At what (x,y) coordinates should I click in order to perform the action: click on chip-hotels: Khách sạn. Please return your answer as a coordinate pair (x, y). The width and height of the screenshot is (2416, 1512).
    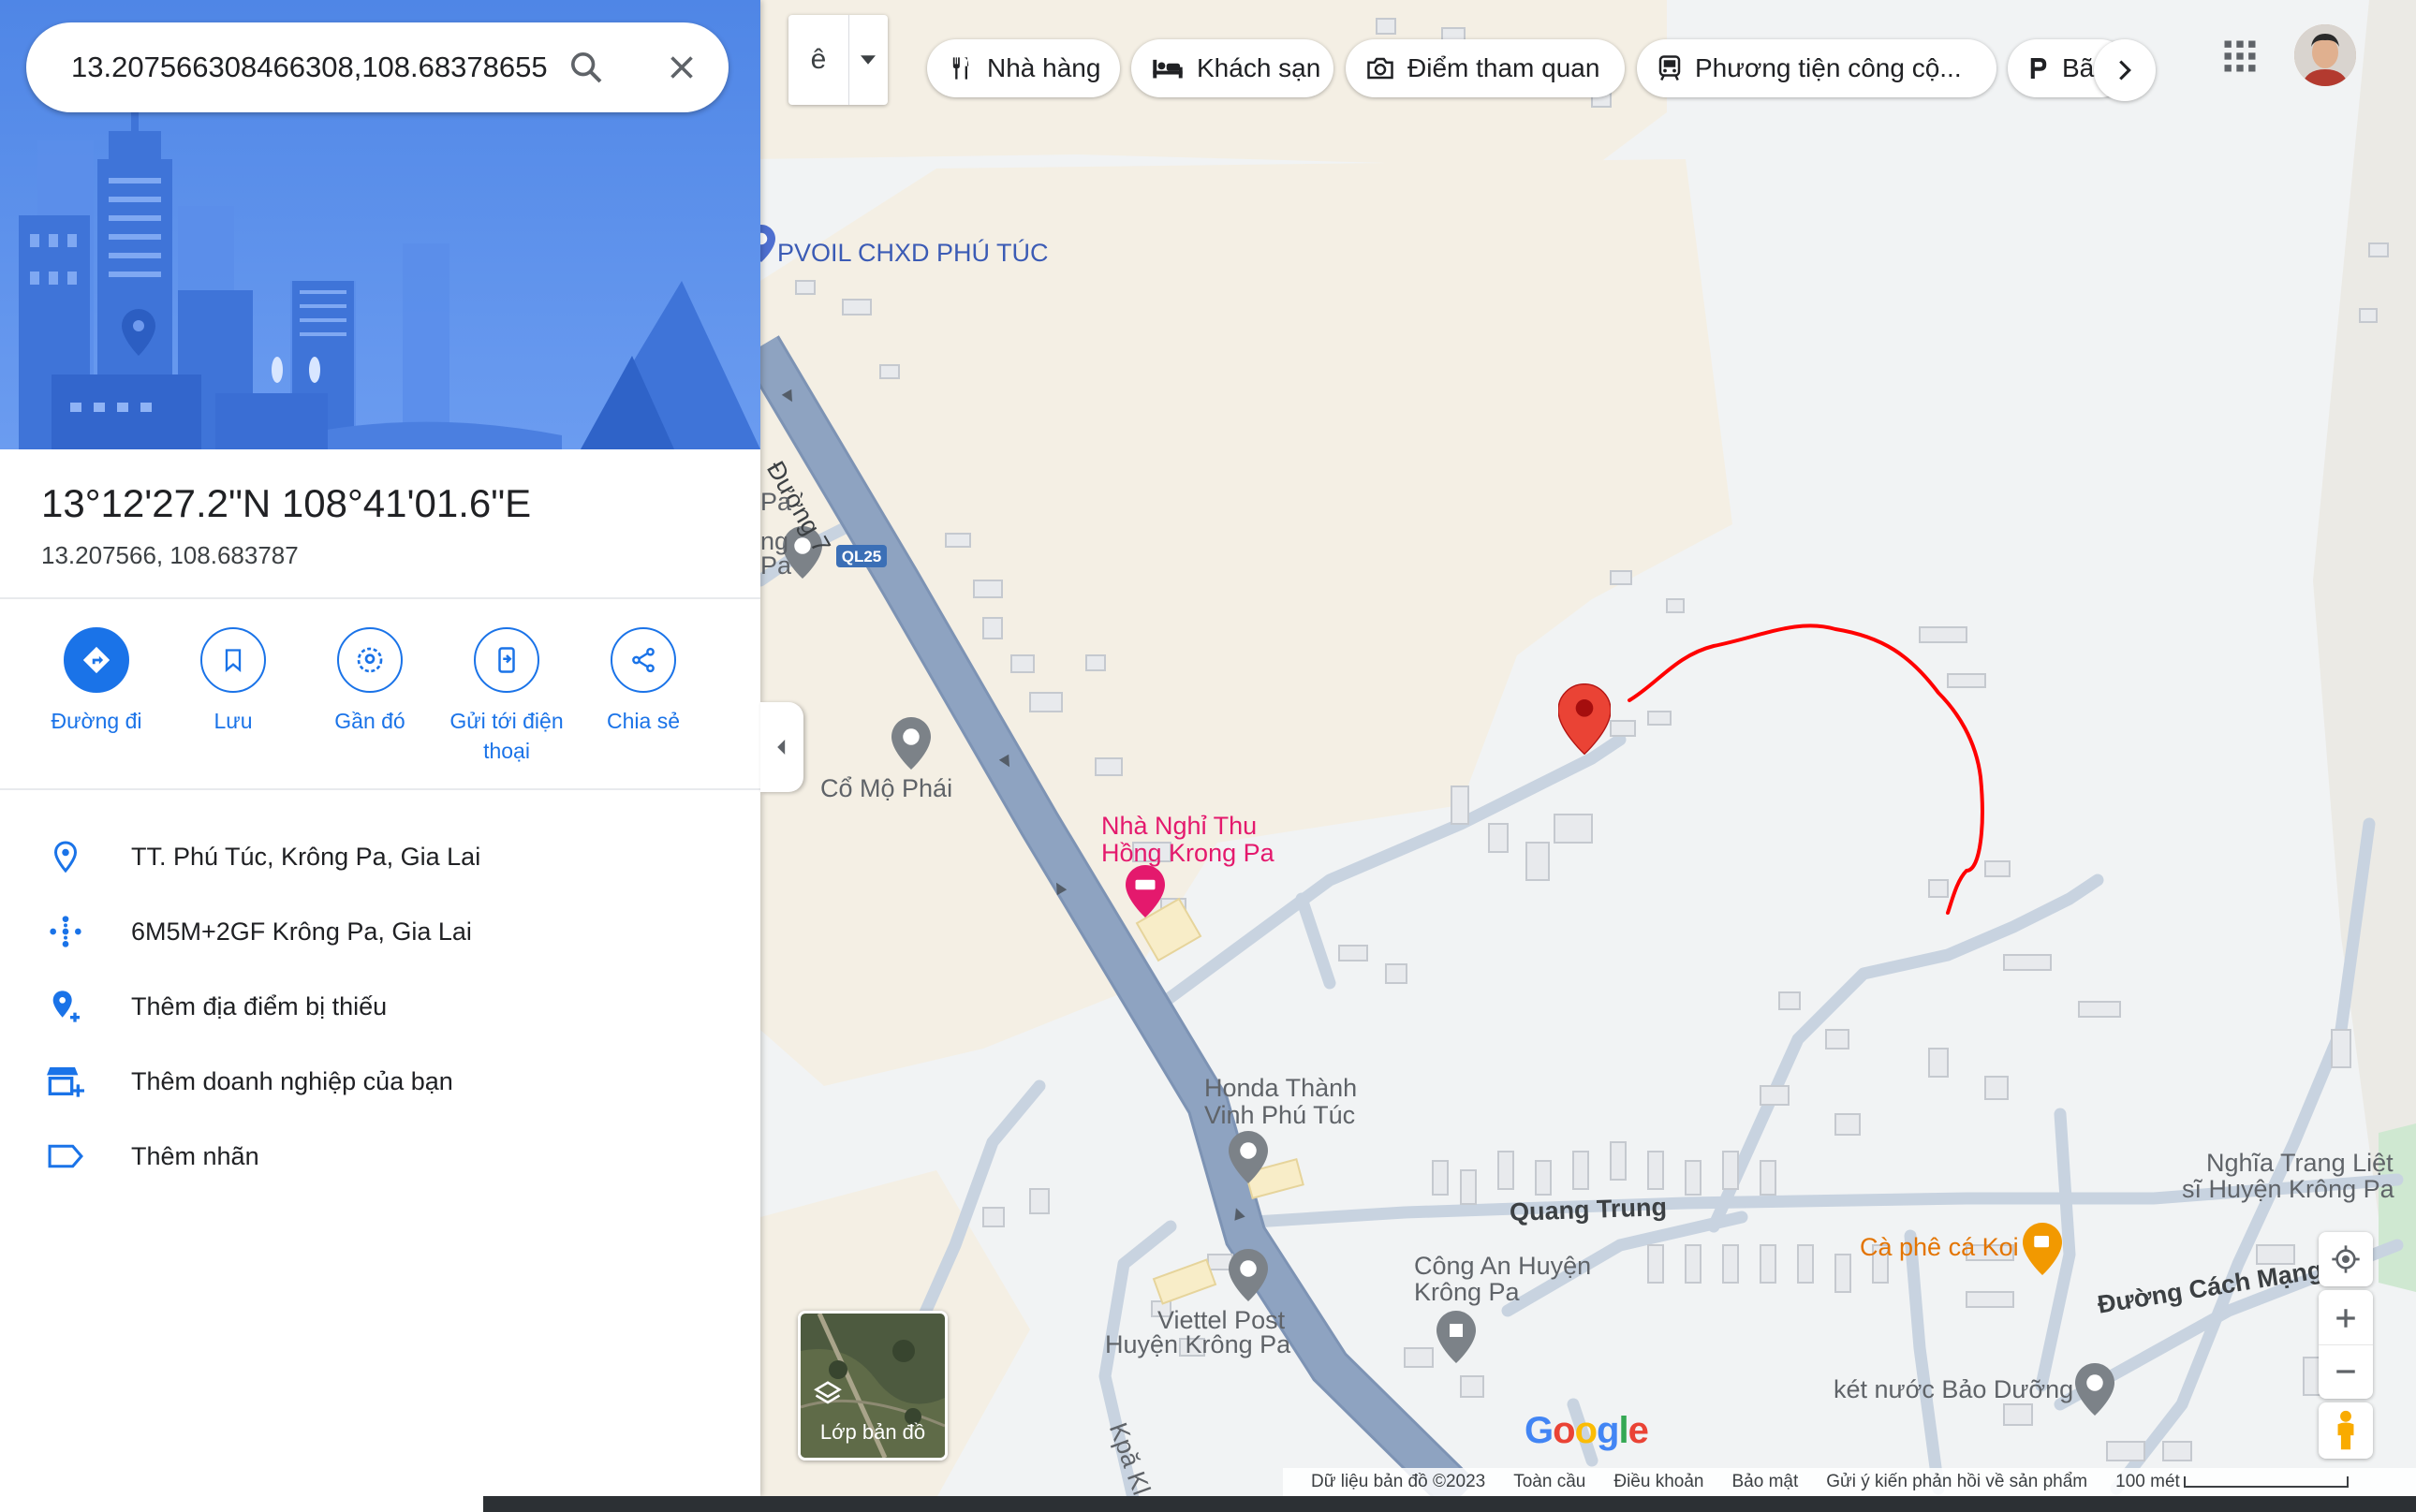
    Looking at the image, I should click on (1232, 68).